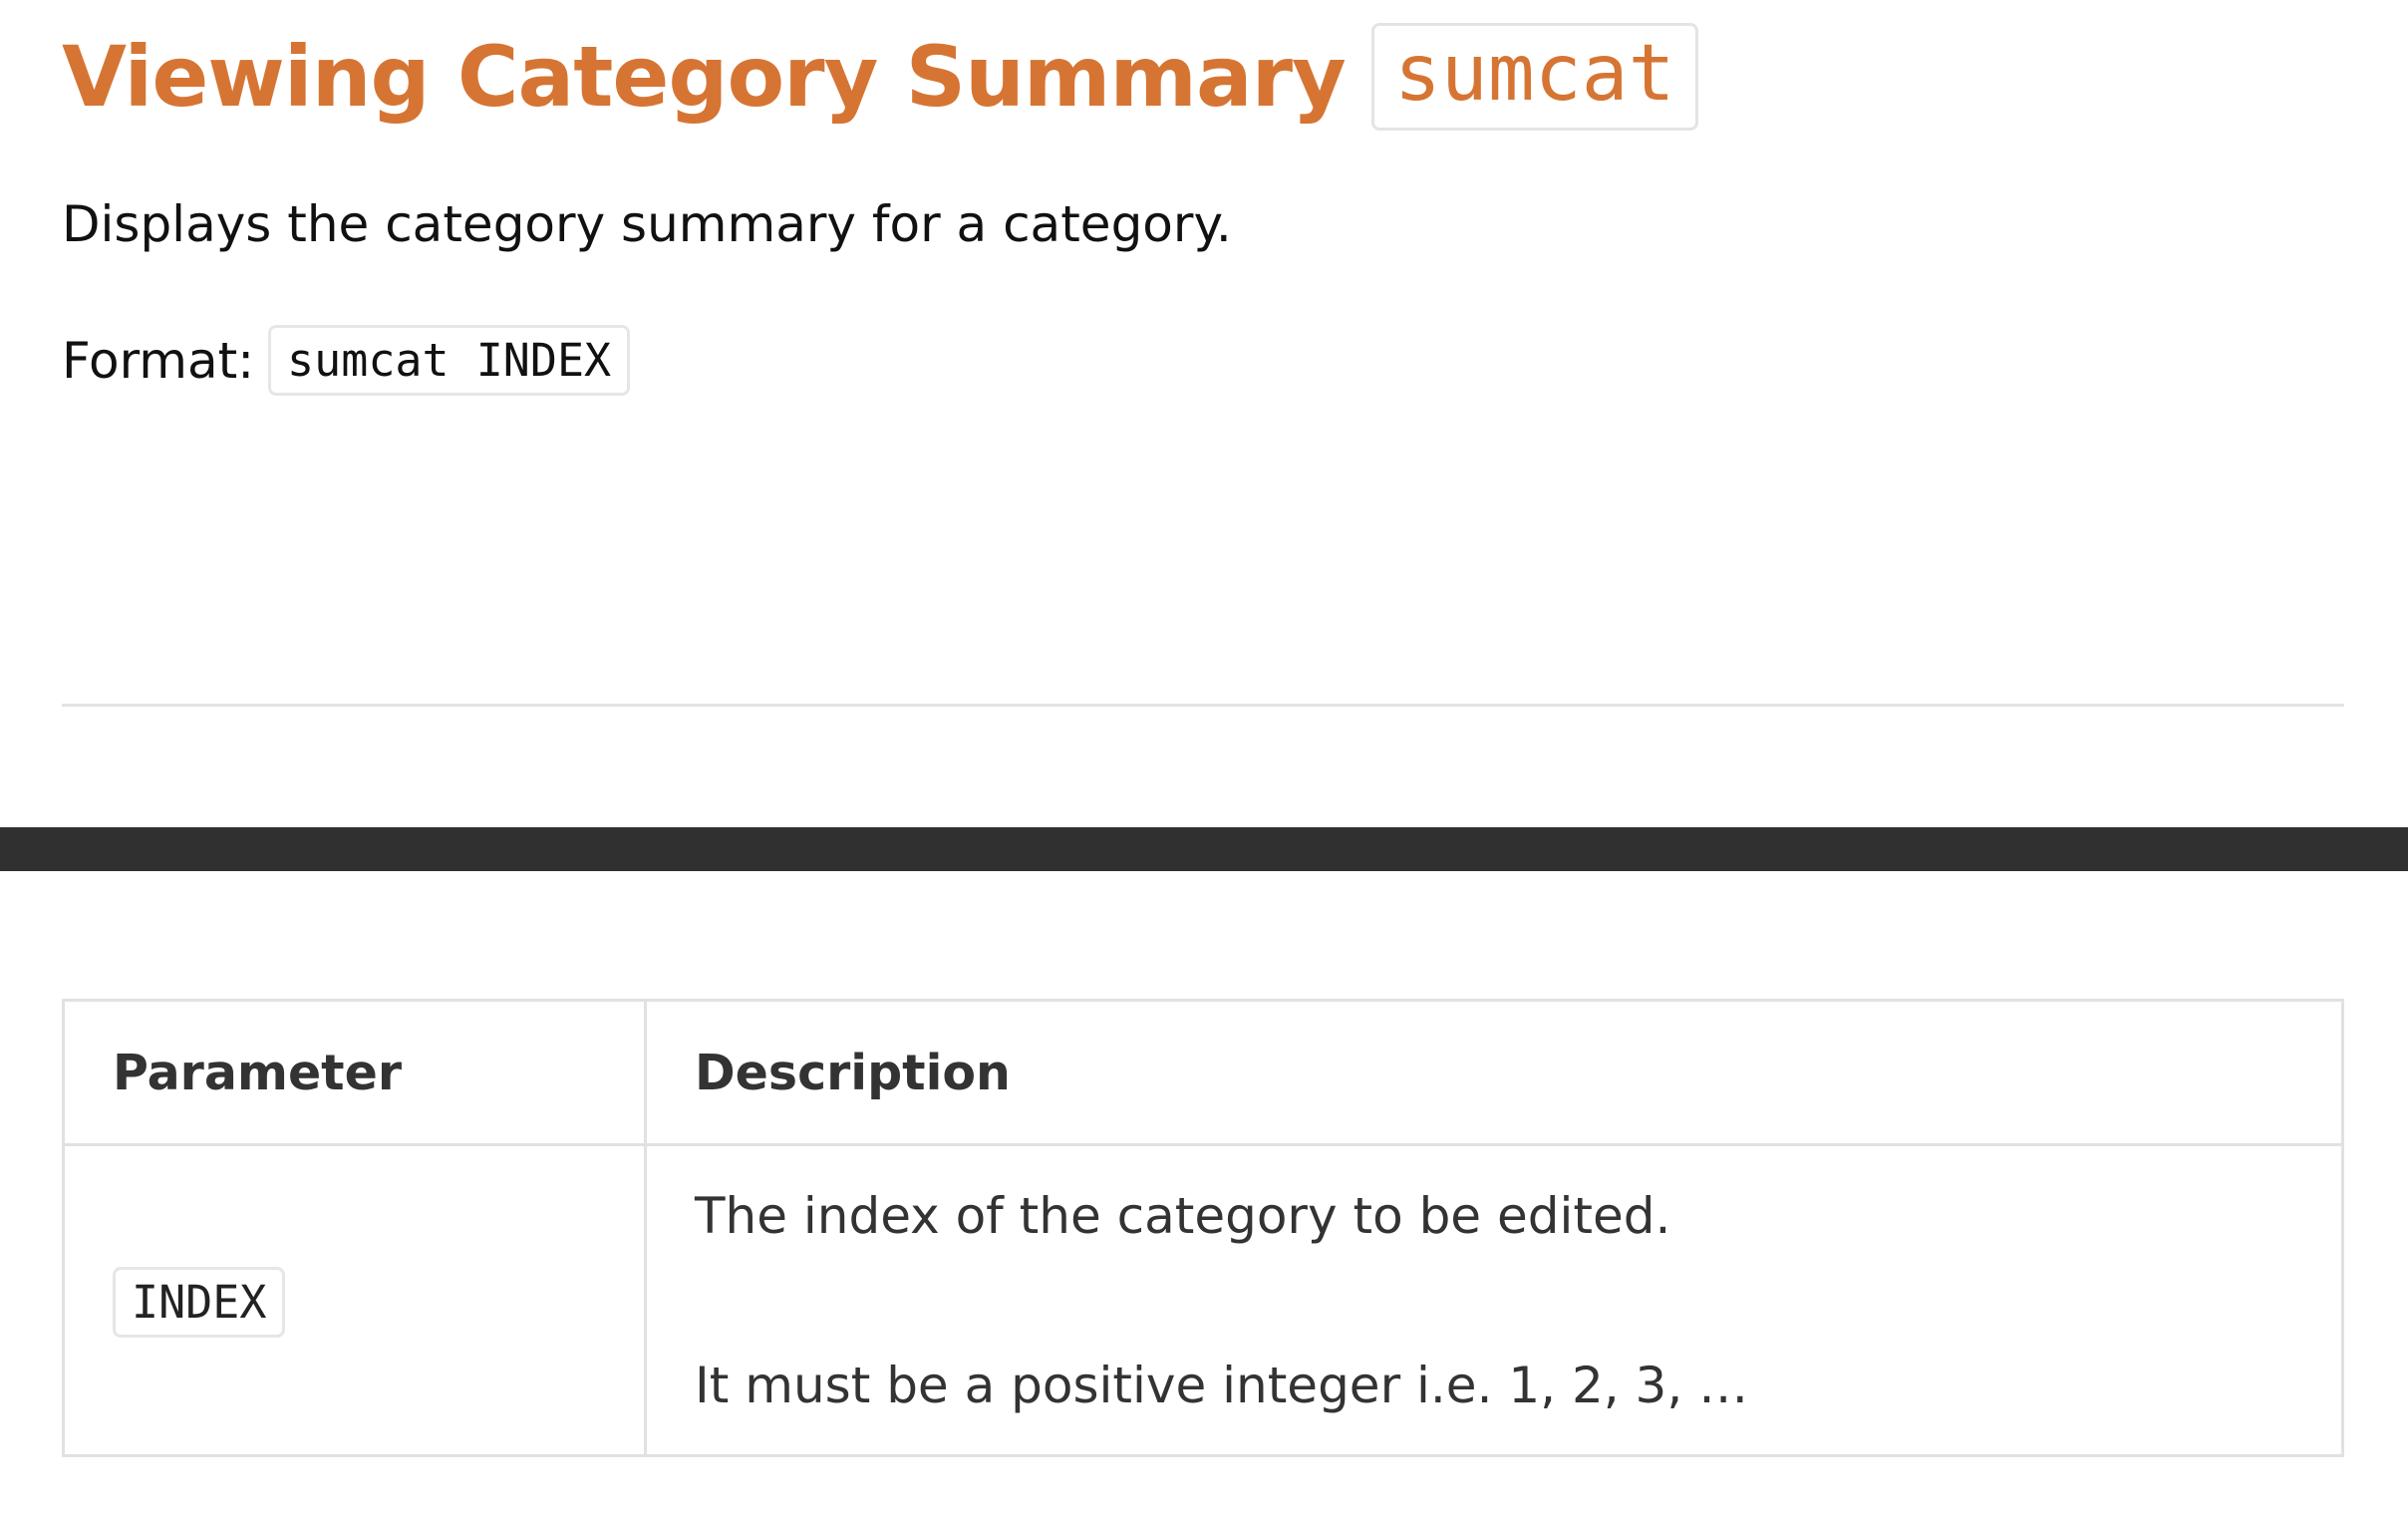 The image size is (2408, 1519). What do you see at coordinates (199, 1302) in the screenshot?
I see `parameter-code: INDEX` at bounding box center [199, 1302].